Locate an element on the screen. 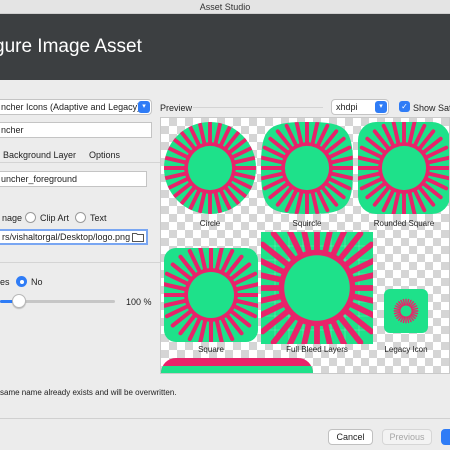 The width and height of the screenshot is (450, 450). caption-circle: Circle is located at coordinates (210, 223).